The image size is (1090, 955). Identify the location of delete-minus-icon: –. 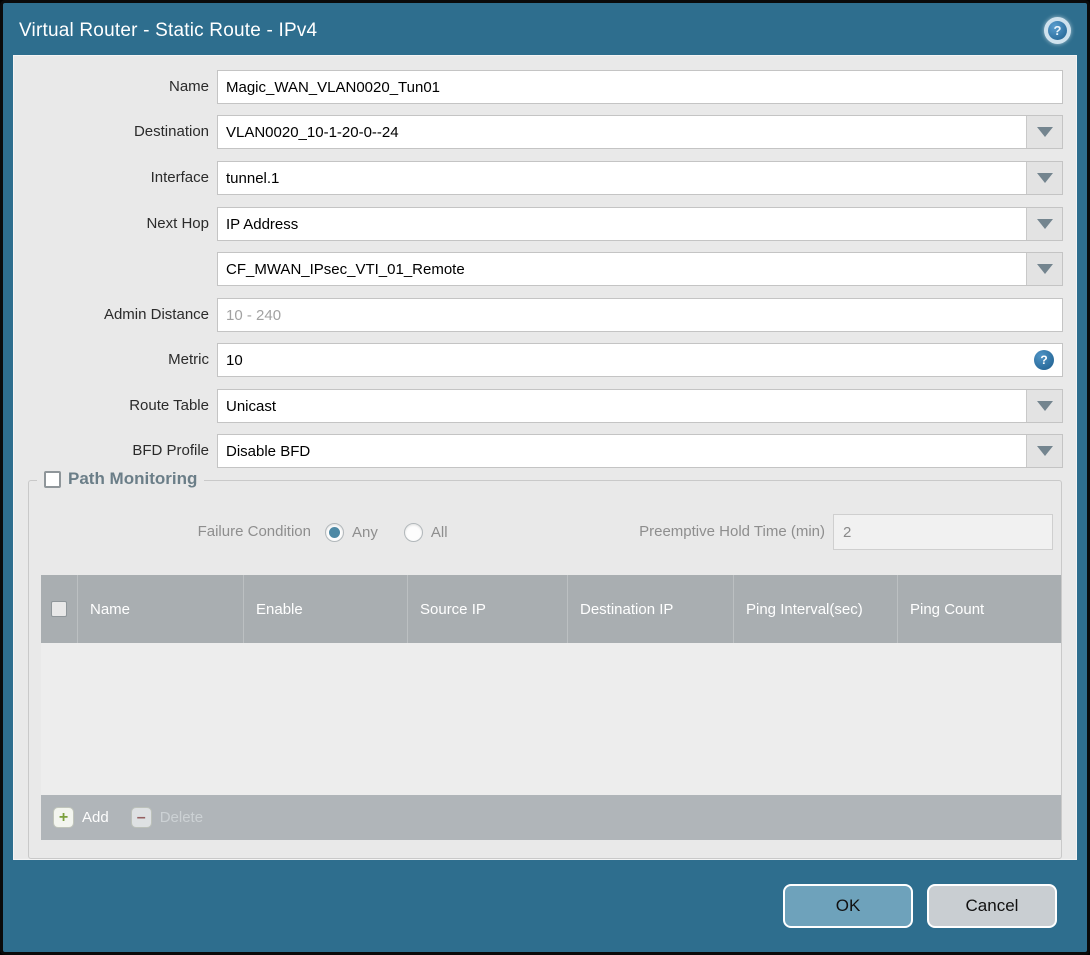
(141, 817).